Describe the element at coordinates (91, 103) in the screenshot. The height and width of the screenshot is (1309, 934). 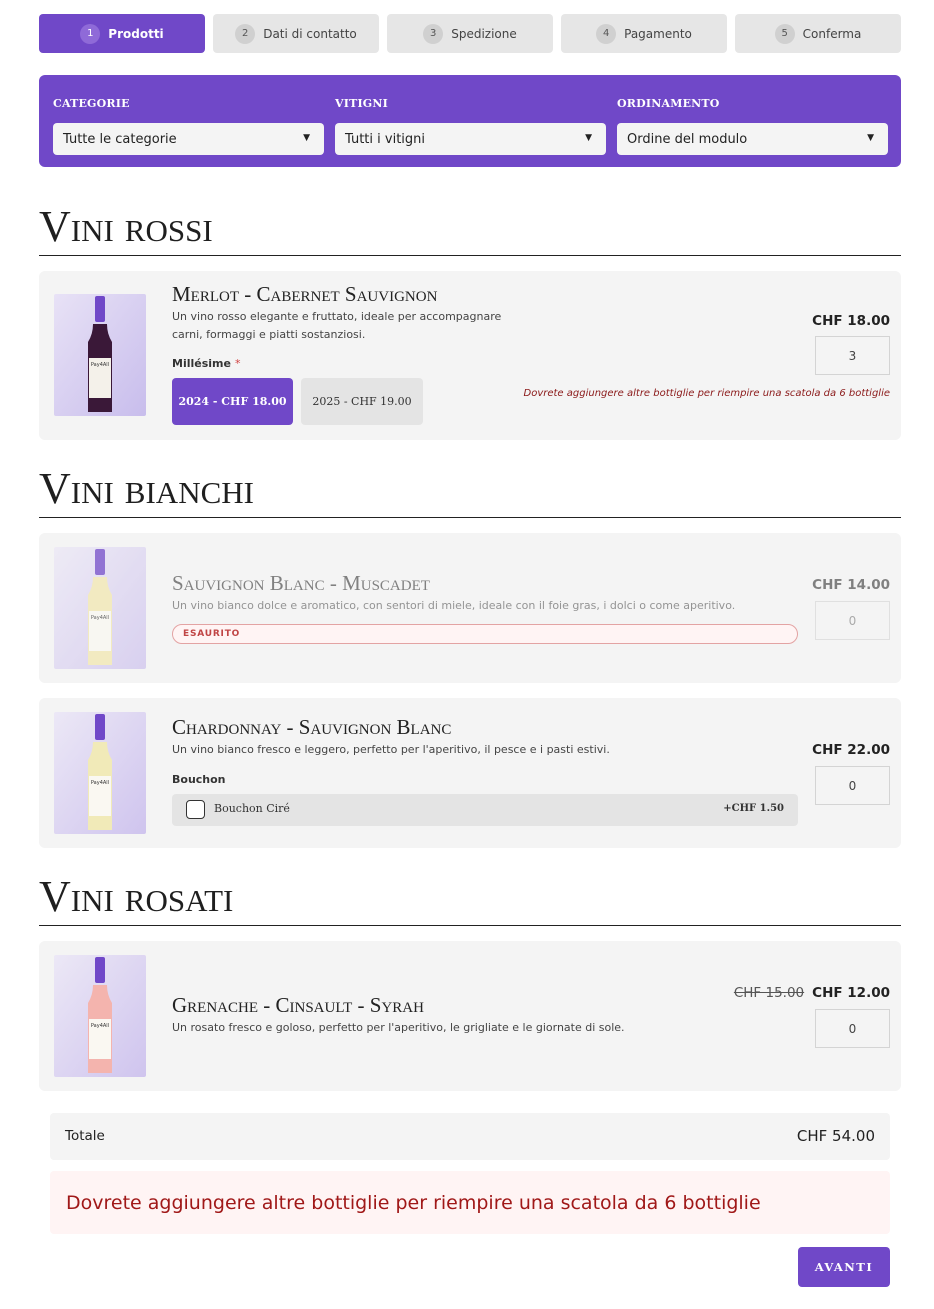
I see `category-filter-label: CATEGORIE` at that location.